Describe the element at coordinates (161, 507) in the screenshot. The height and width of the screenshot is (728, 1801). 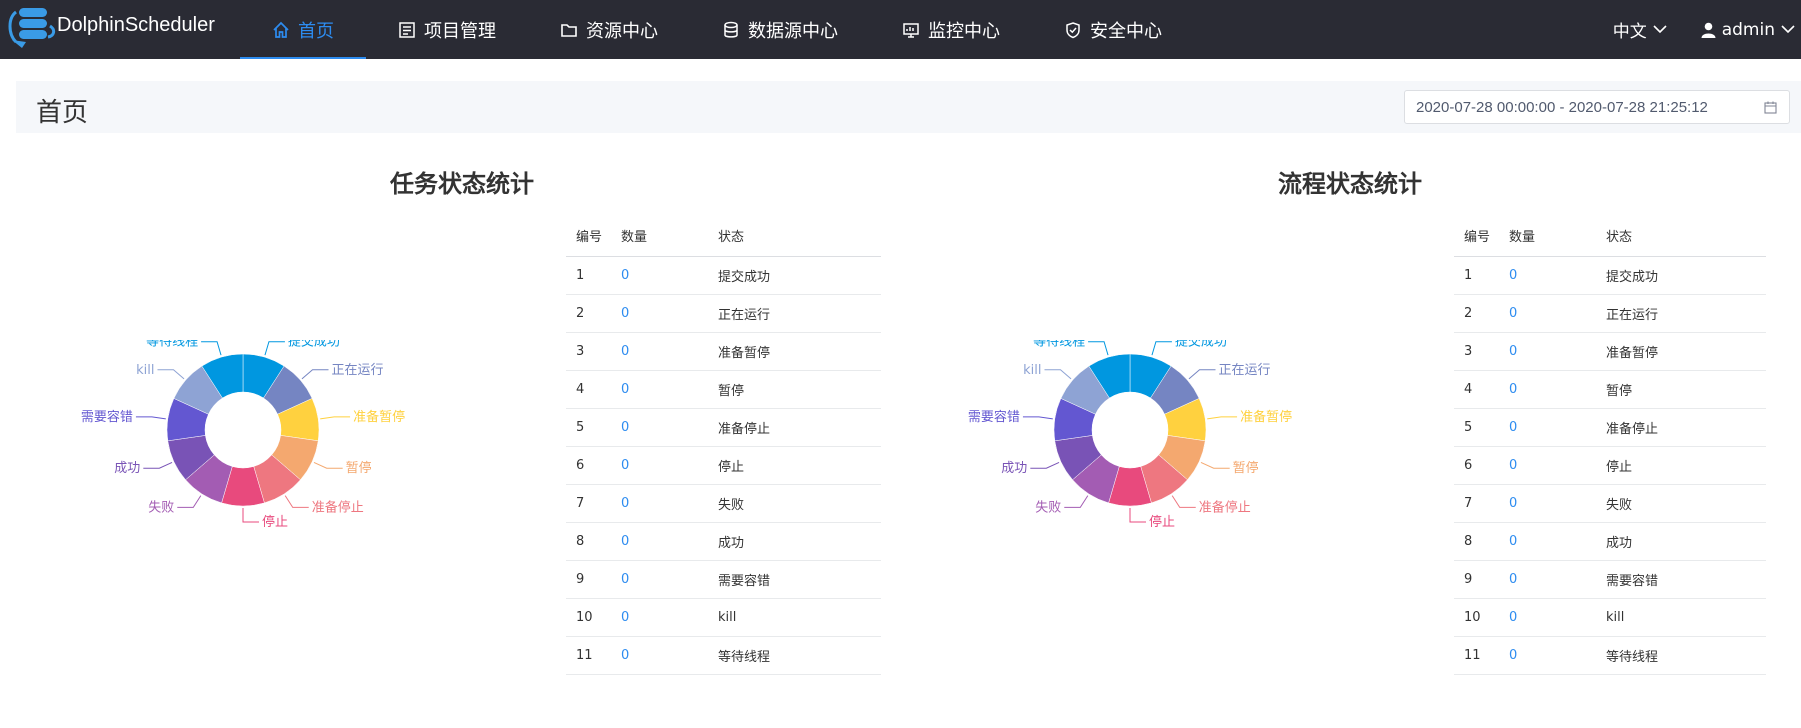
I see `donut-label: 失败` at that location.